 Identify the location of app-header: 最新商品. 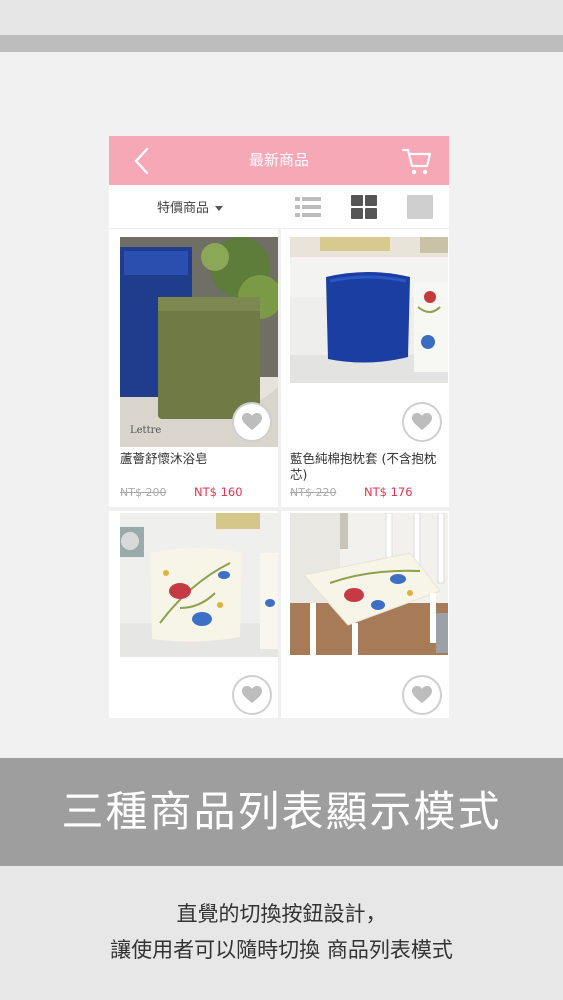
(279, 160).